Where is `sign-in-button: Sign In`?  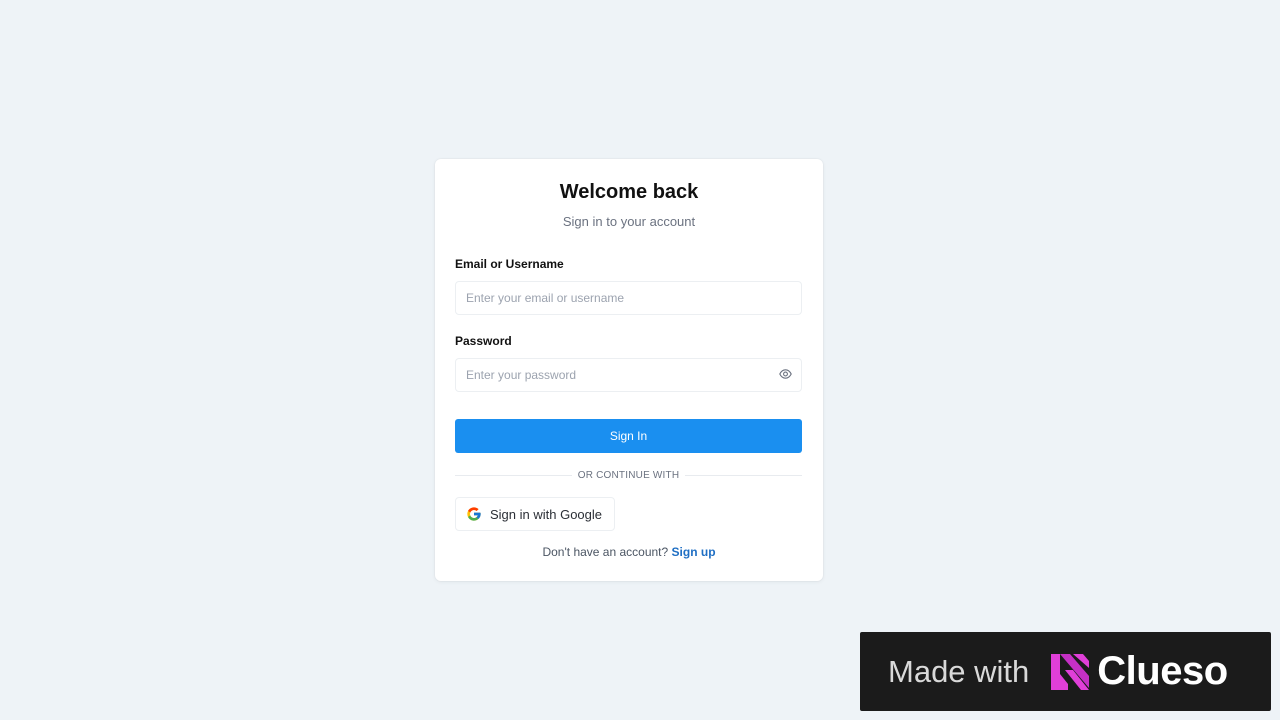
sign-in-button: Sign In is located at coordinates (628, 436).